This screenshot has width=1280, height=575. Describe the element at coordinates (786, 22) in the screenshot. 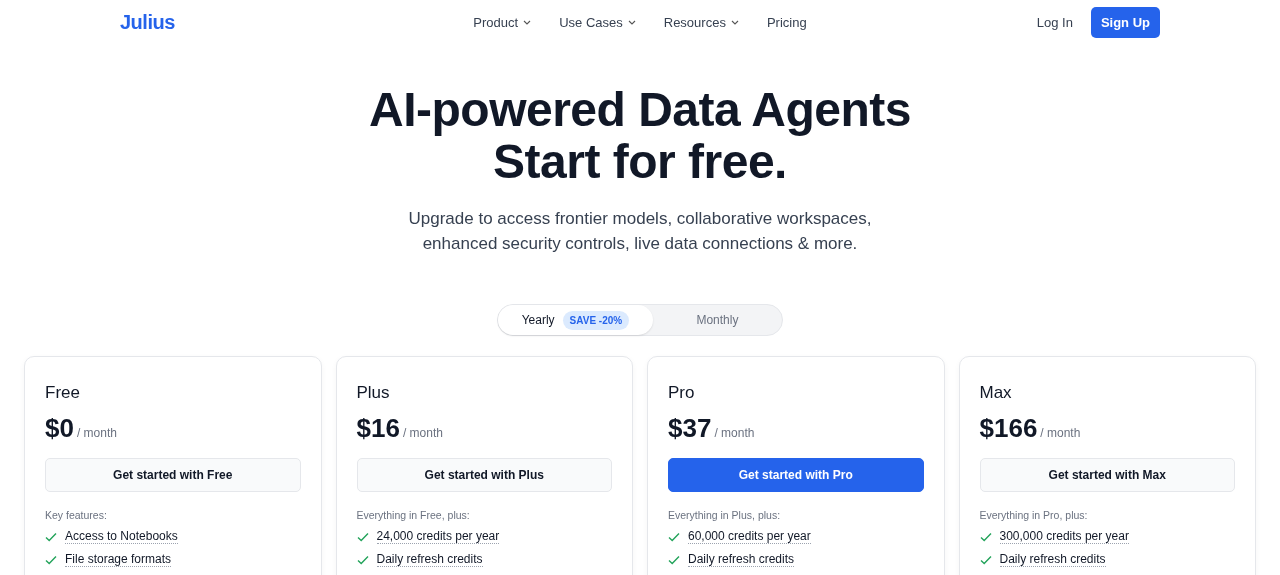

I see `nav-link: Pricing` at that location.